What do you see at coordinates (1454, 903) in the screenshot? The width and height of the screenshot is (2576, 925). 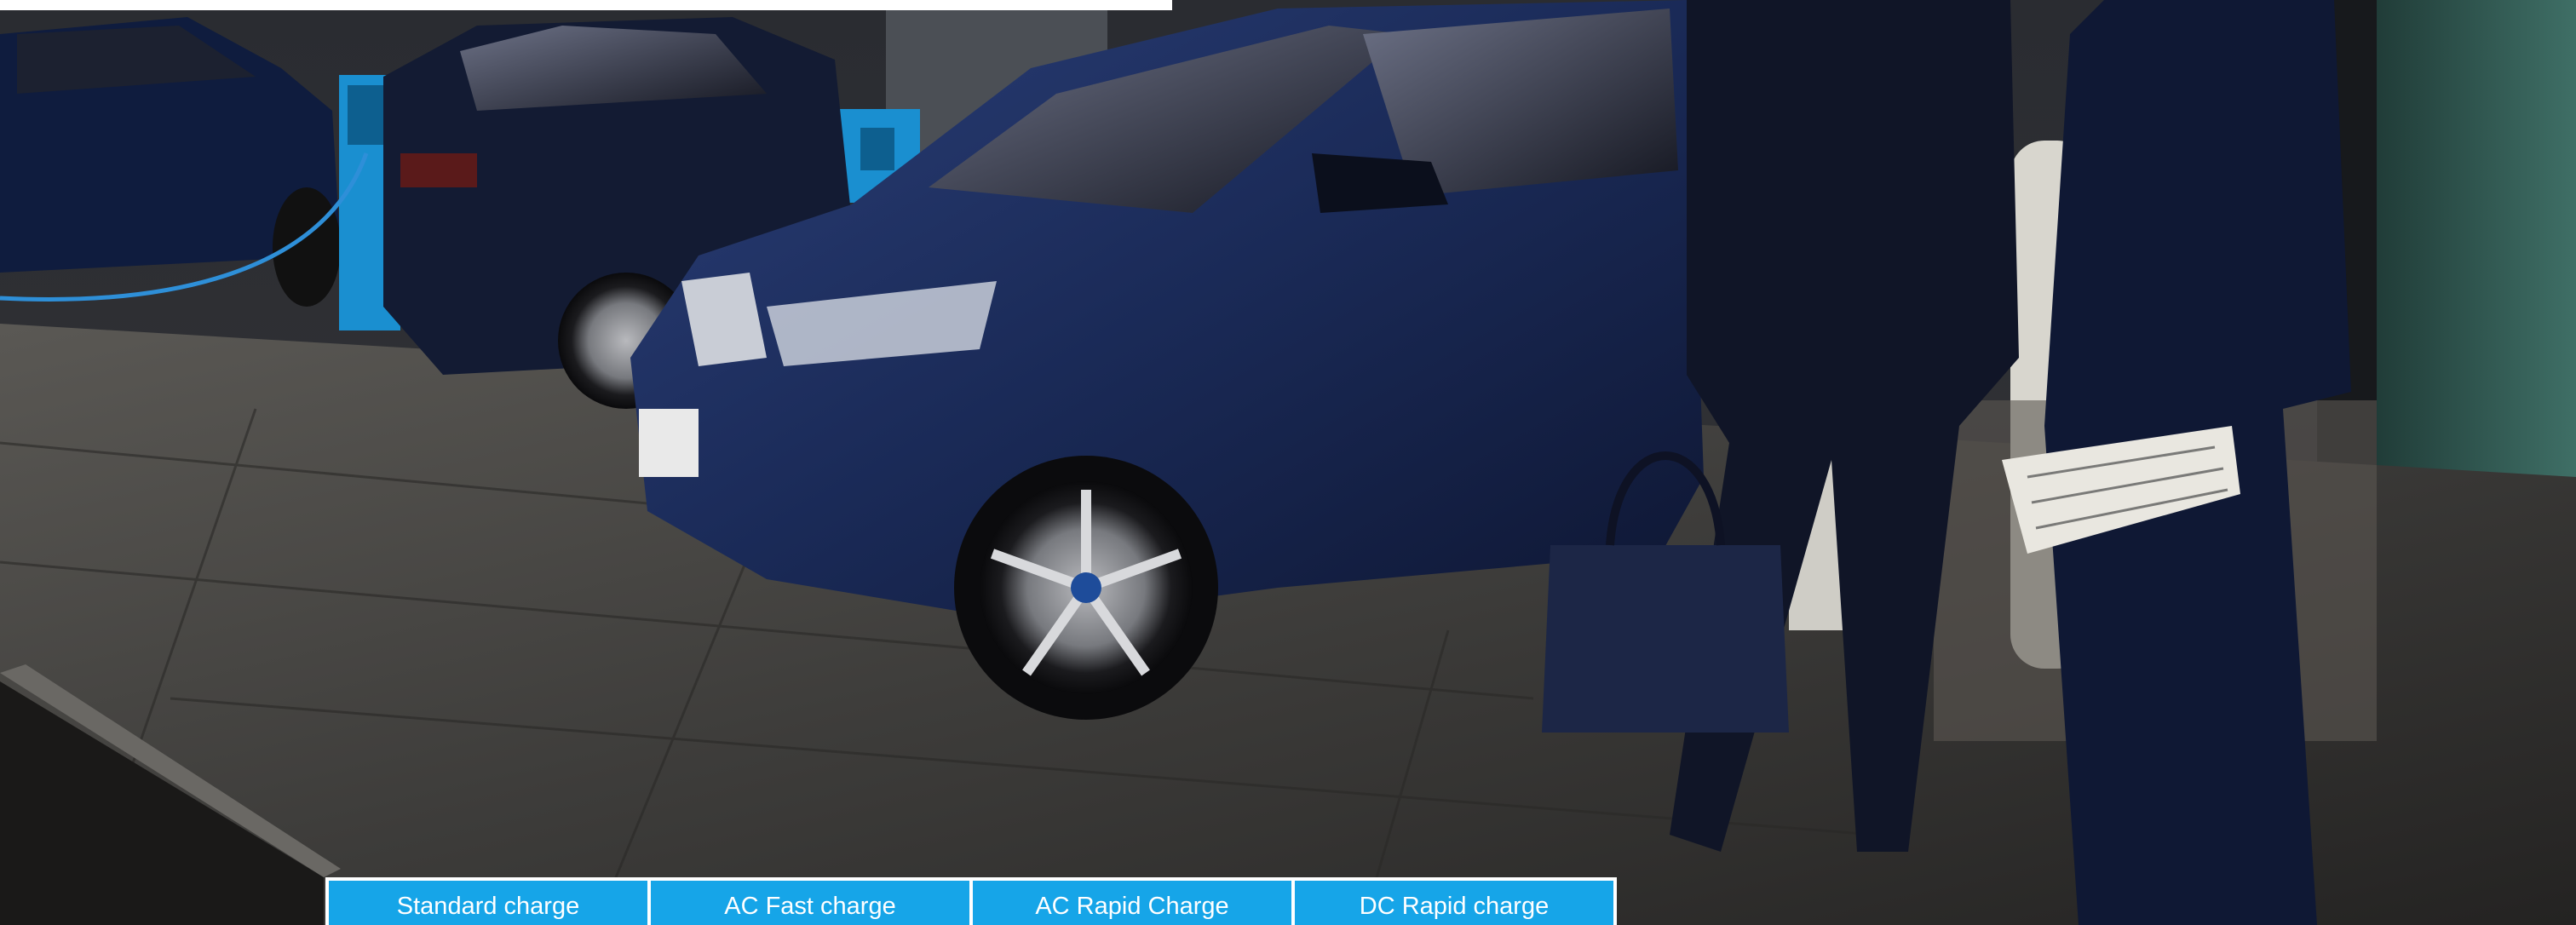 I see `tab-dc-rapid-charge: DC Rapid charge` at bounding box center [1454, 903].